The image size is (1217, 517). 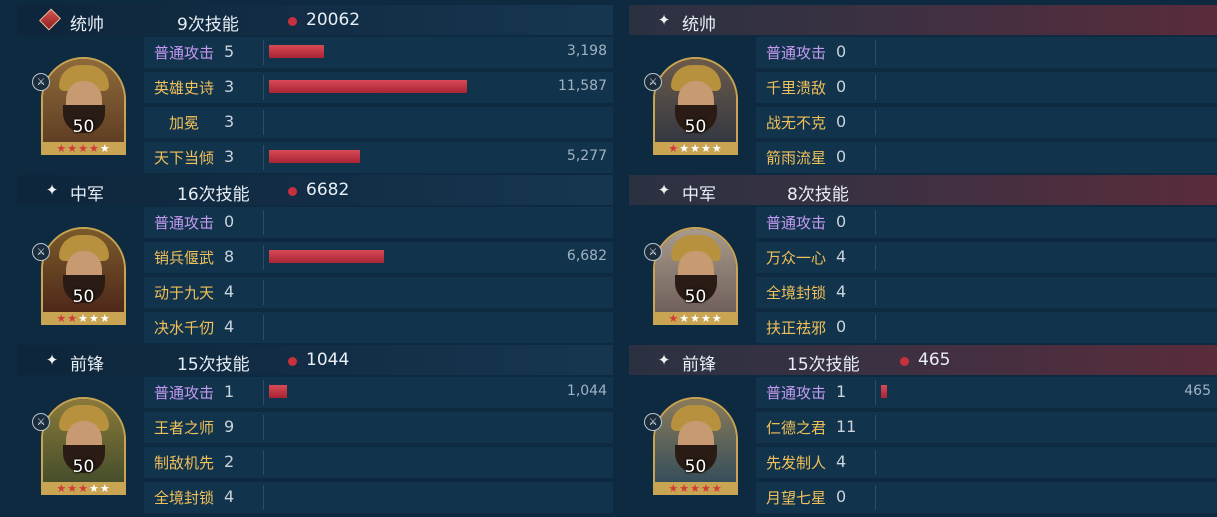 I want to click on skill-trigger-count: 11, so click(x=846, y=426).